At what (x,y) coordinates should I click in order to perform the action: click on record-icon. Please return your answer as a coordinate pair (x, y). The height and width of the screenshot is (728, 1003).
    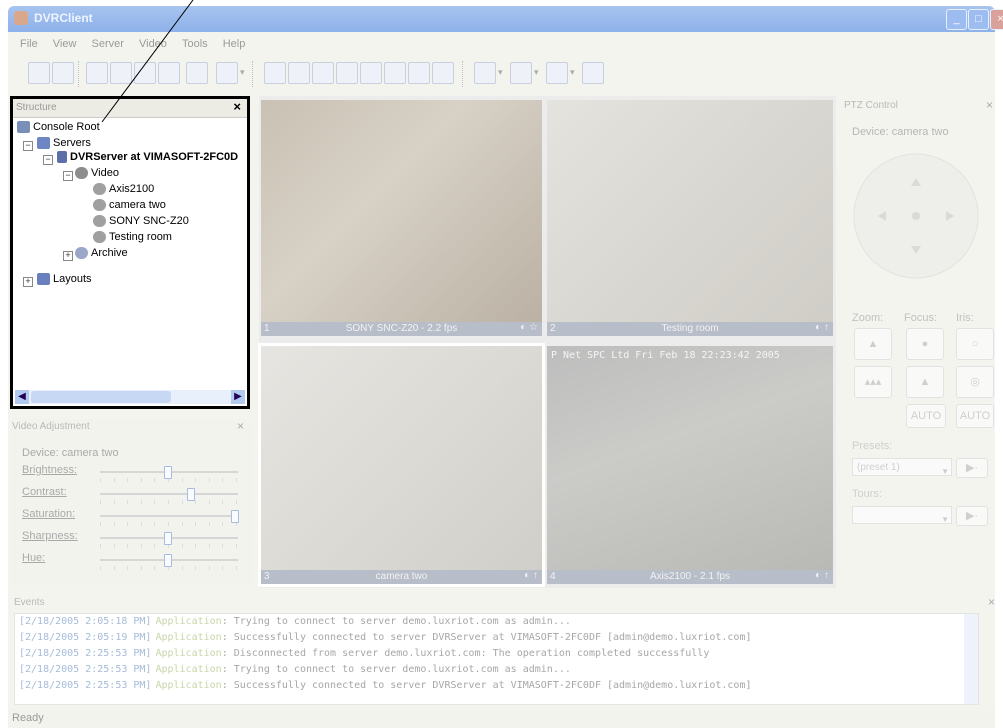
    Looking at the image, I should click on (145, 73).